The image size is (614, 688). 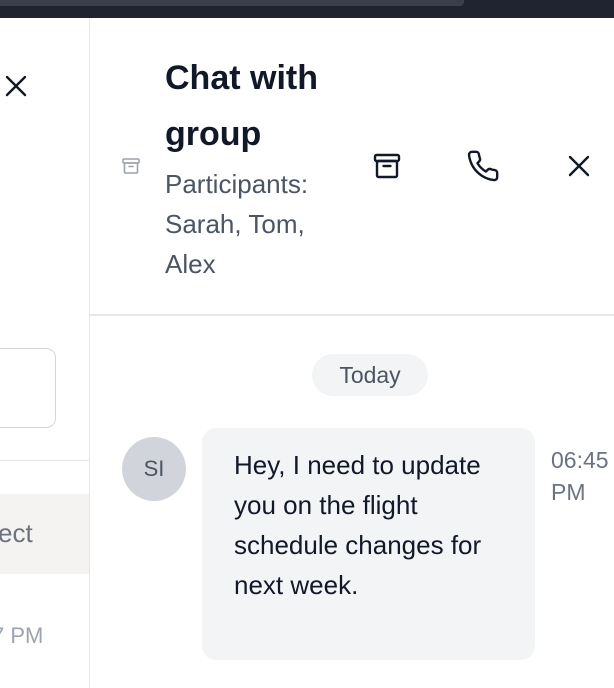 What do you see at coordinates (352, 315) in the screenshot?
I see `header-divider` at bounding box center [352, 315].